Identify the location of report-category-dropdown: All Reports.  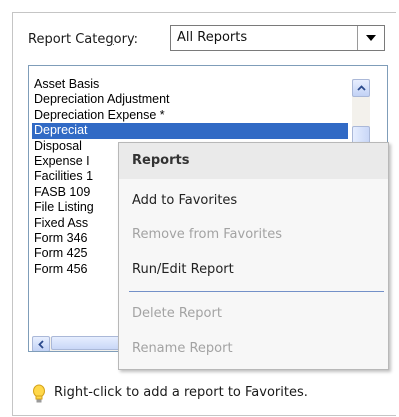
(277, 38).